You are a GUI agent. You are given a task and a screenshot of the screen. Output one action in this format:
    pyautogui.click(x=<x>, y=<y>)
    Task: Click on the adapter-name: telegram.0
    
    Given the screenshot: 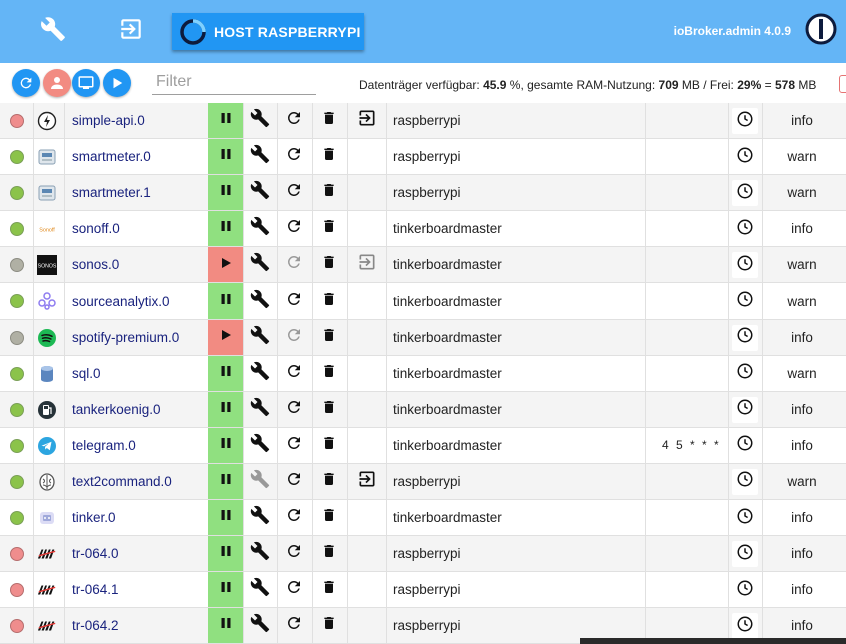 What is the action you would take?
    pyautogui.click(x=104, y=445)
    